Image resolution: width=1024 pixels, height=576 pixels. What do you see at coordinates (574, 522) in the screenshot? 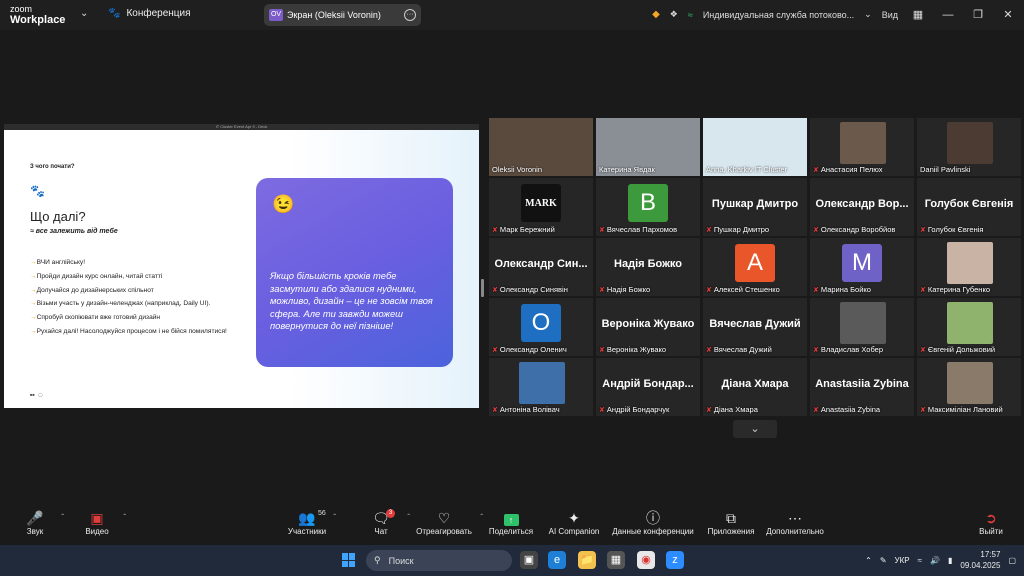
I see `ai-companion-button: ✦ AI Companion` at bounding box center [574, 522].